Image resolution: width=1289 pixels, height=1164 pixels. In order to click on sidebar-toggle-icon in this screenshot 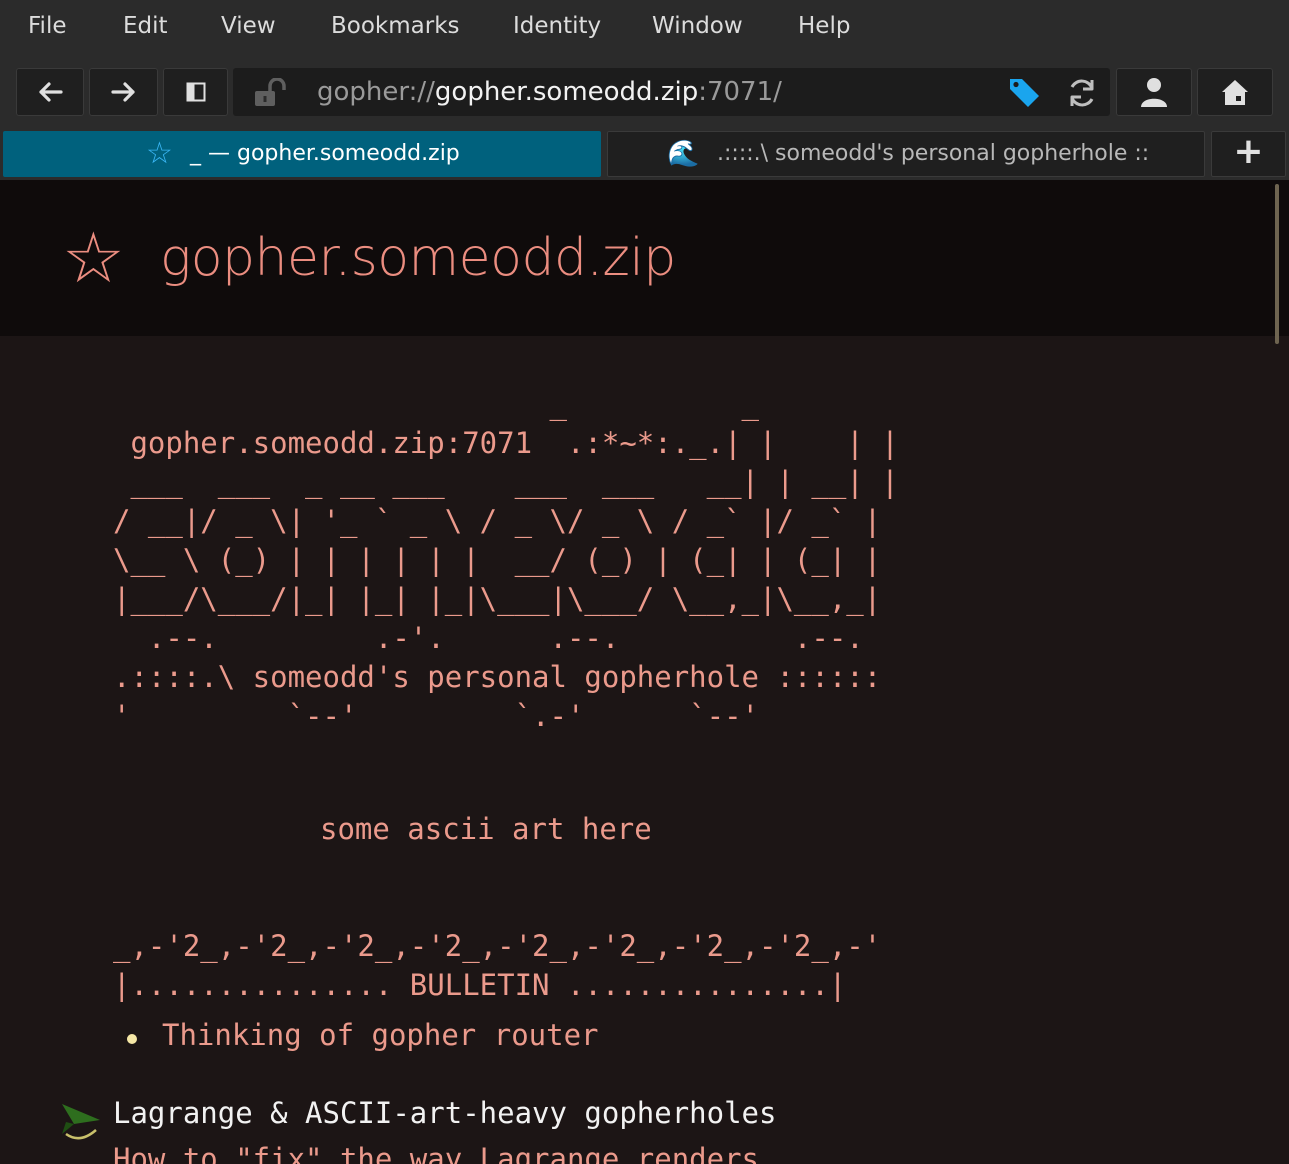, I will do `click(195, 92)`.